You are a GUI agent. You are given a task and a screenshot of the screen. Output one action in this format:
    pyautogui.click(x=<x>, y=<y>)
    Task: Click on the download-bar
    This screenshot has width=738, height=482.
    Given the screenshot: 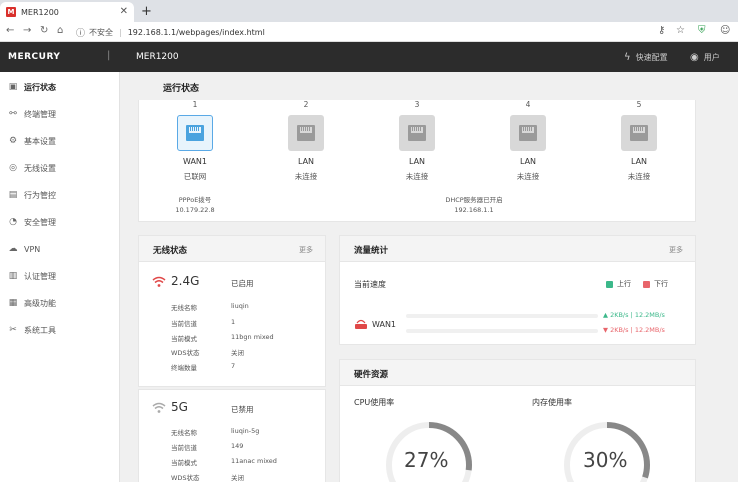 What is the action you would take?
    pyautogui.click(x=502, y=331)
    